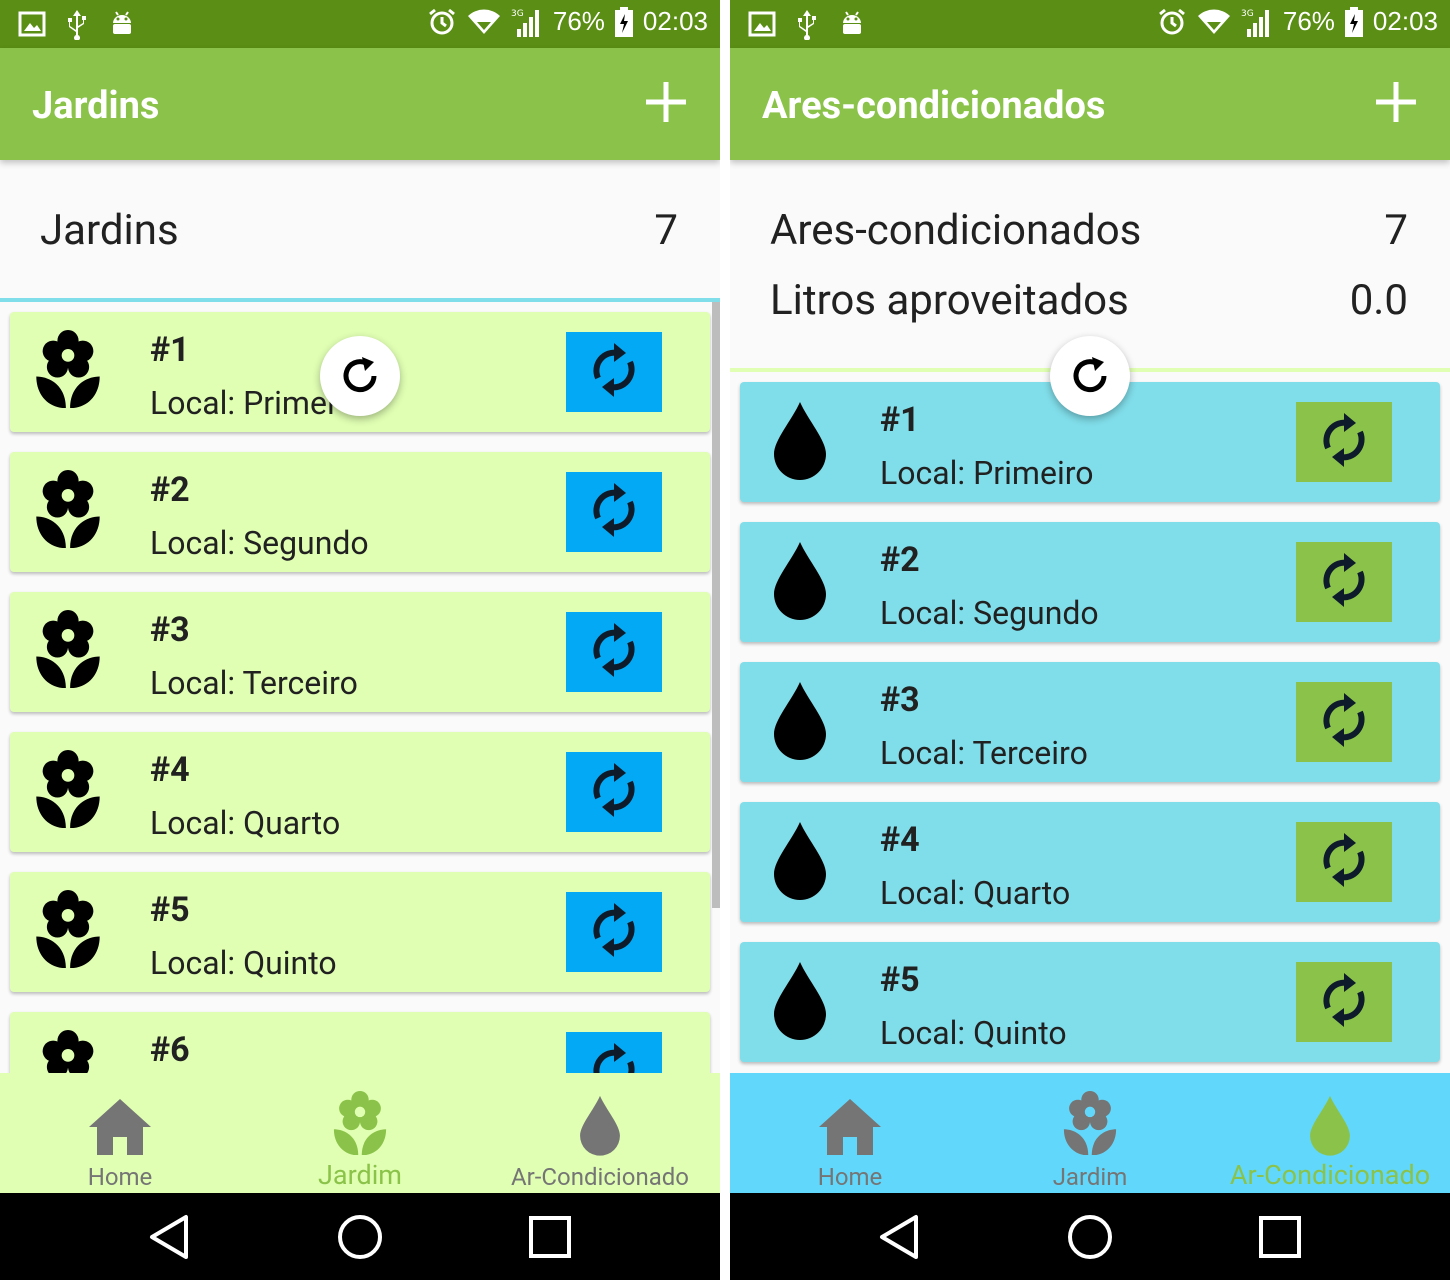 Image resolution: width=1450 pixels, height=1280 pixels. I want to click on refresh-icon, so click(360, 375).